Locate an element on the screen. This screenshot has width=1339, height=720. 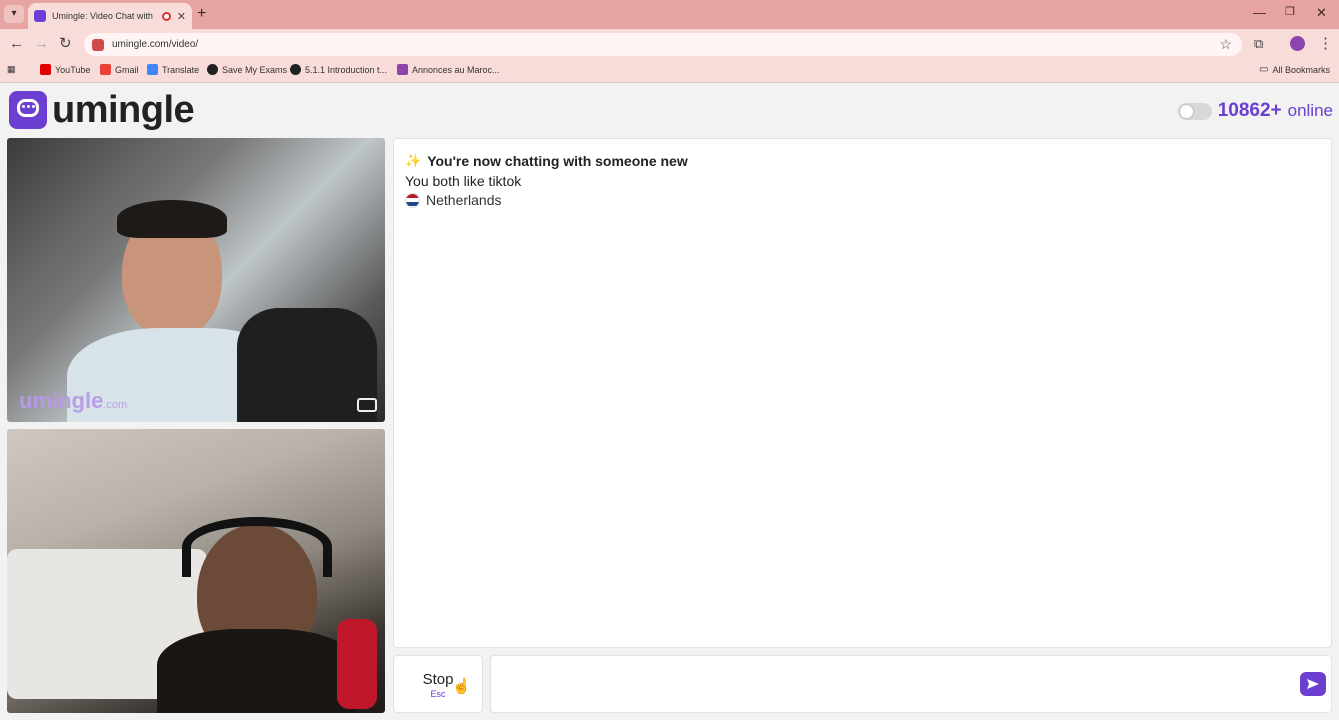
umingle-logo: umingle is located at coordinates (102, 110).